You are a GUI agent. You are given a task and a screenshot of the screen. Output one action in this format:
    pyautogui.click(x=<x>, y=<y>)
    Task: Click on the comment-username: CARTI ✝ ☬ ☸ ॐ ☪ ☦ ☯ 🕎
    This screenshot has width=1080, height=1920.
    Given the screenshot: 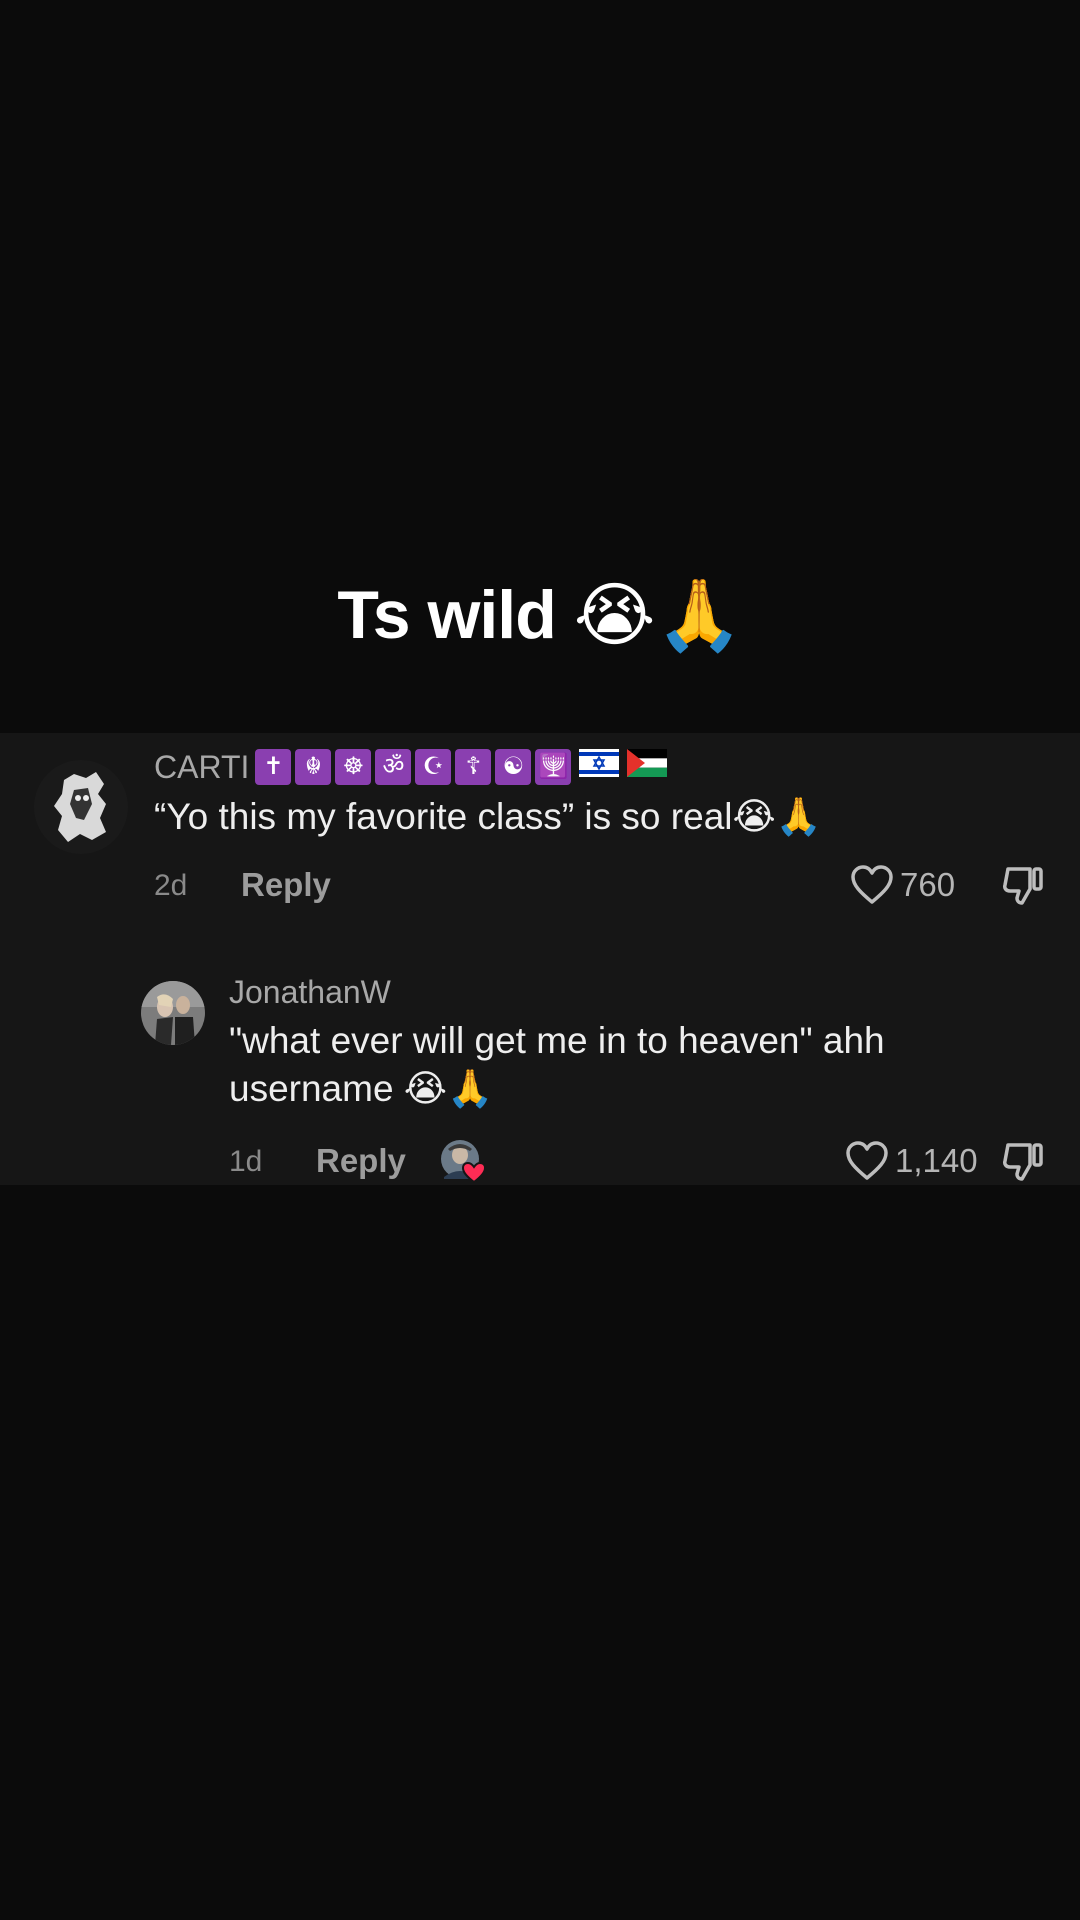 What is the action you would take?
    pyautogui.click(x=411, y=767)
    